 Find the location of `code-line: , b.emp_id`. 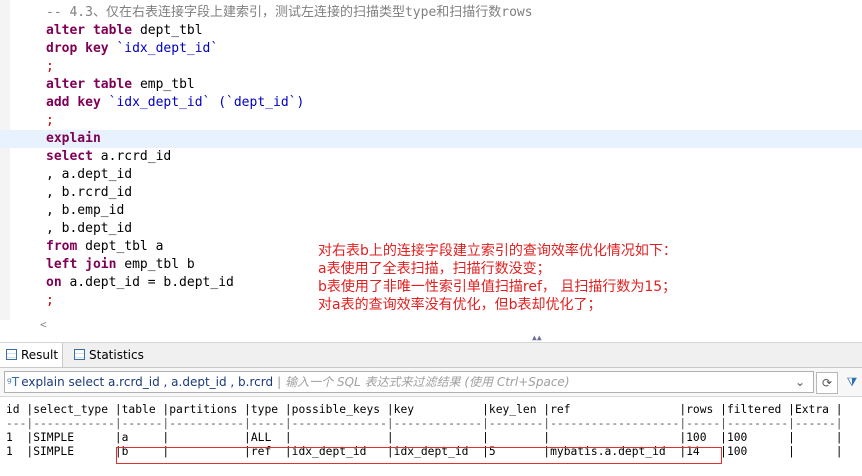

code-line: , b.emp_id is located at coordinates (85, 210).